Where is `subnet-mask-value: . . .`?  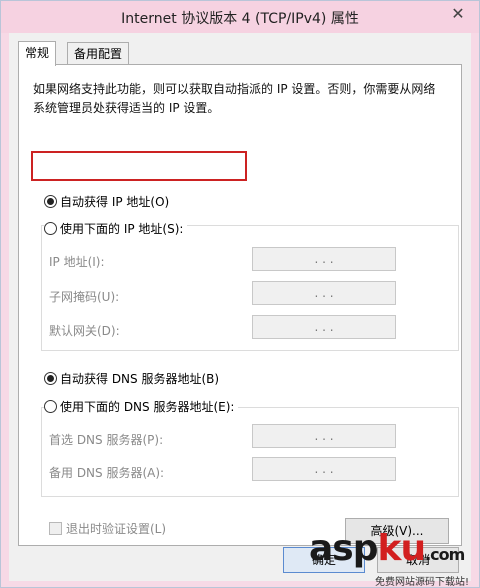 subnet-mask-value: . . . is located at coordinates (324, 293).